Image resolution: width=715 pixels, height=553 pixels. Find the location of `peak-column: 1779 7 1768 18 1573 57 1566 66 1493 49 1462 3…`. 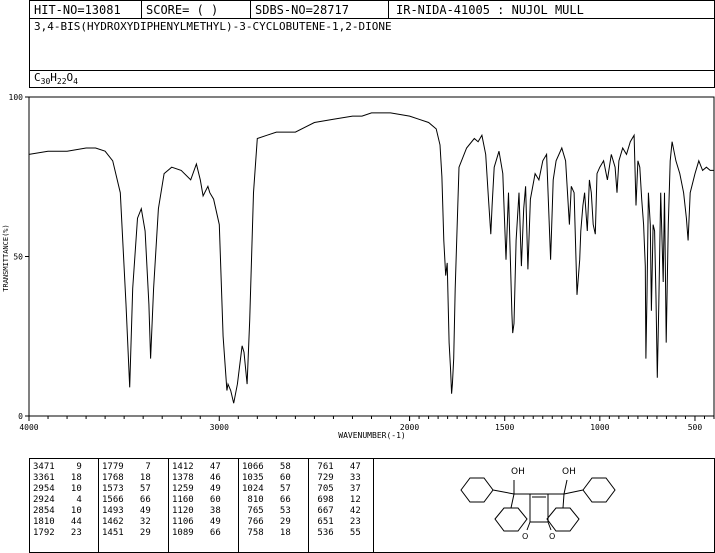

peak-column: 1779 7 1768 18 1573 57 1566 66 1493 49 1462 3… is located at coordinates (126, 500).